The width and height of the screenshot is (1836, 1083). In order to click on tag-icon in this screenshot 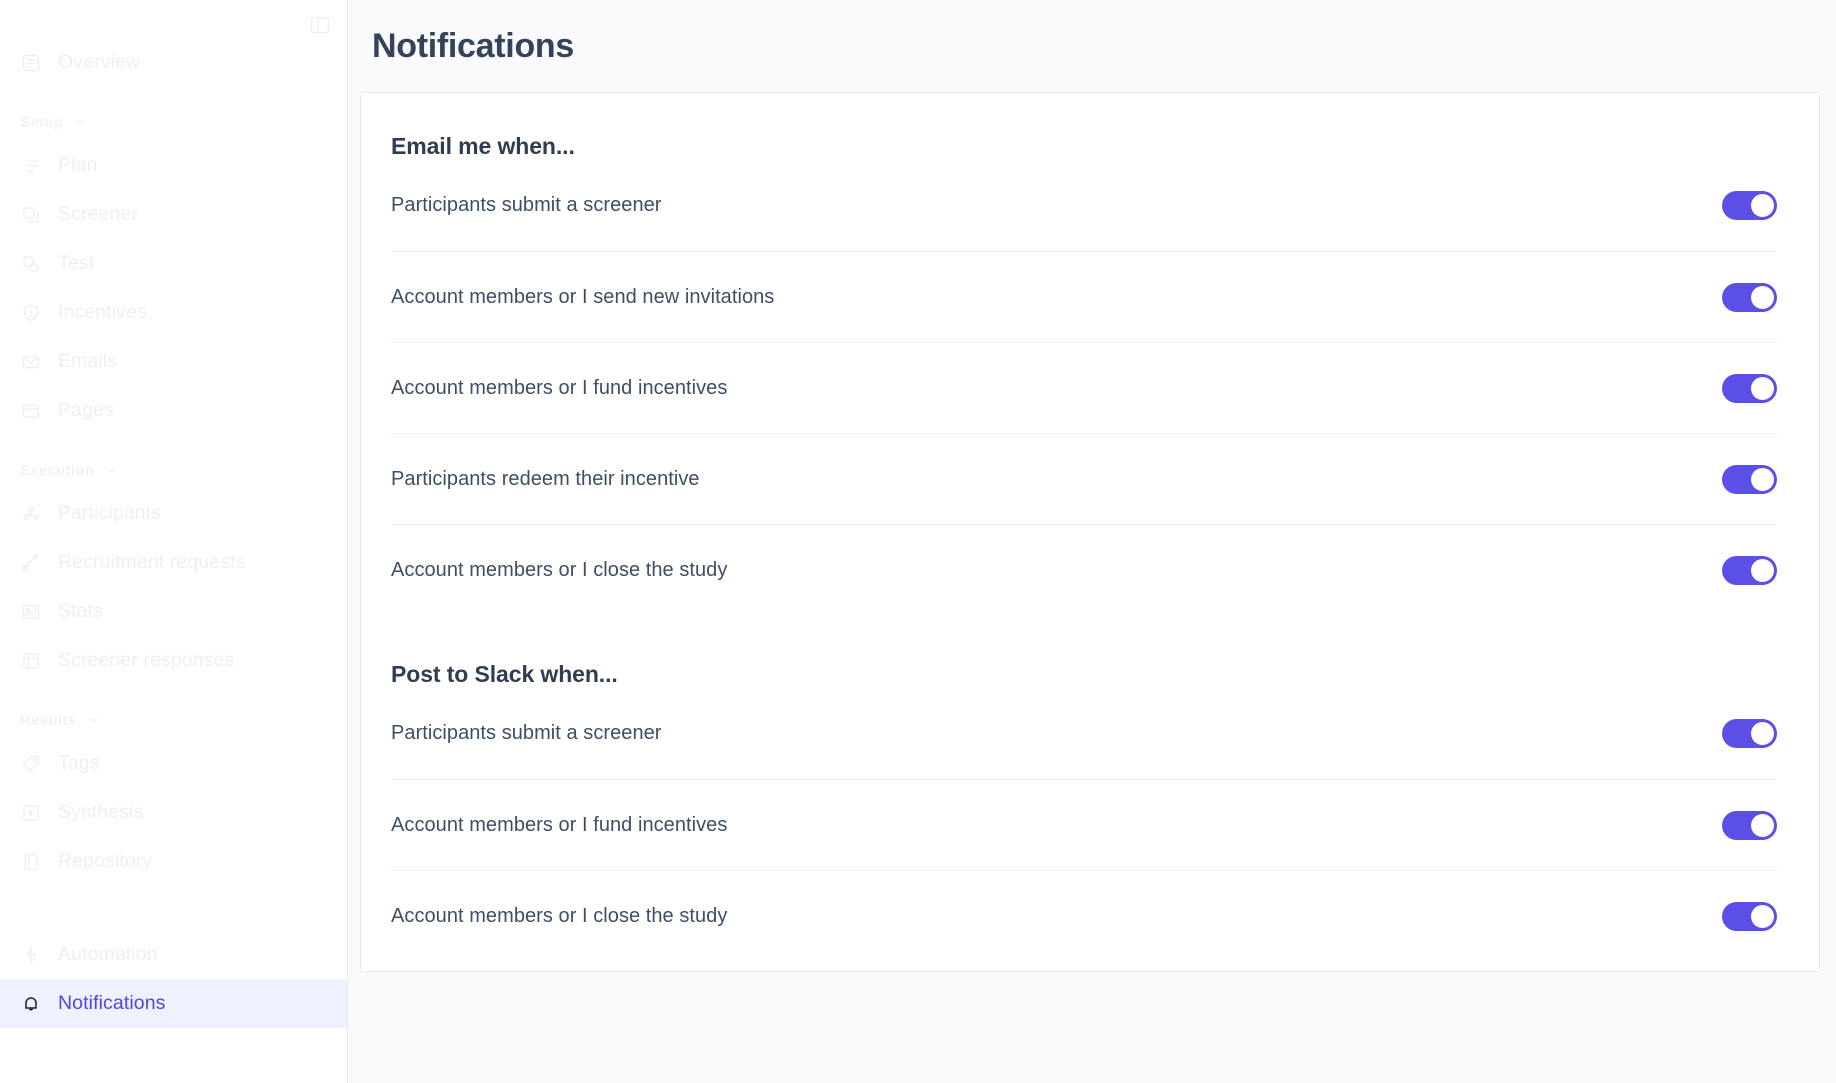, I will do `click(31, 764)`.